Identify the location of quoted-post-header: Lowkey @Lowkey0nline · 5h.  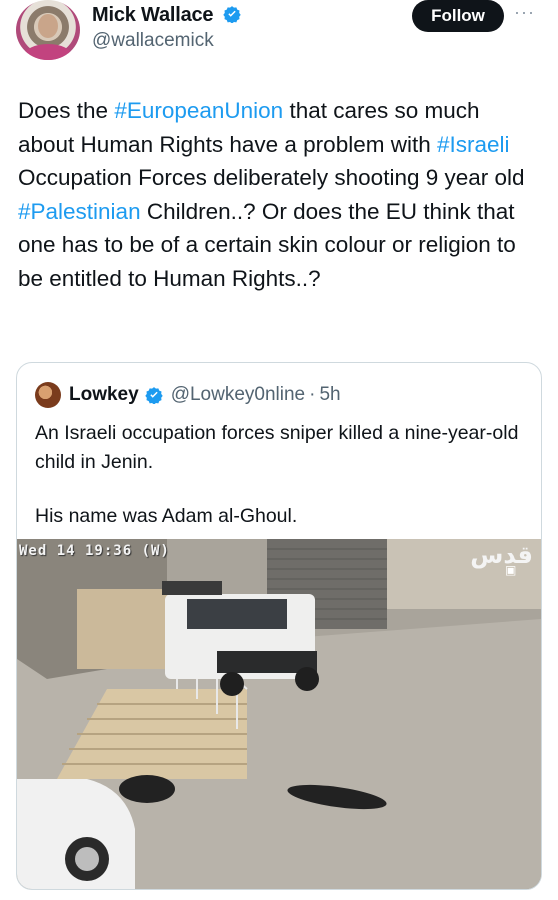
(188, 395).